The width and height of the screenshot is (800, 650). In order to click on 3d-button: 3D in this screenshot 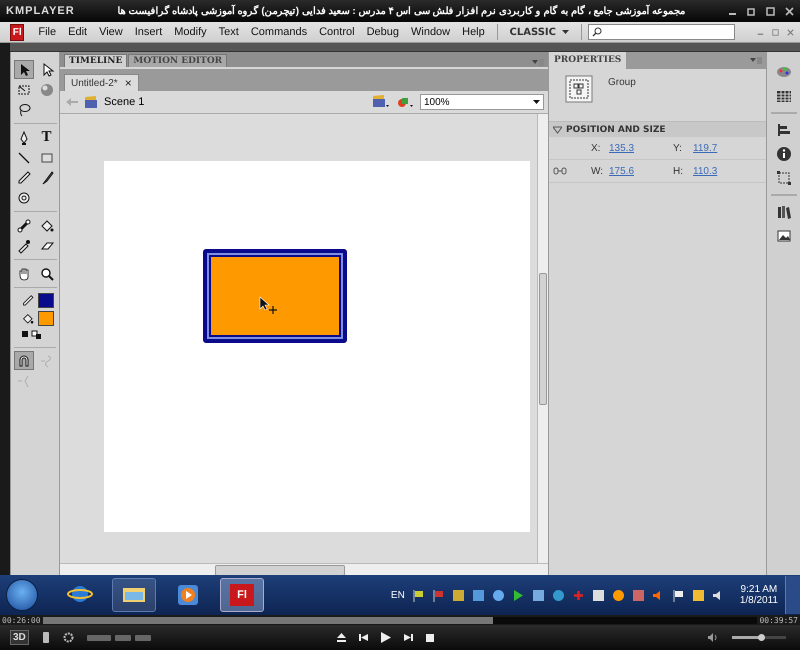, I will do `click(19, 637)`.